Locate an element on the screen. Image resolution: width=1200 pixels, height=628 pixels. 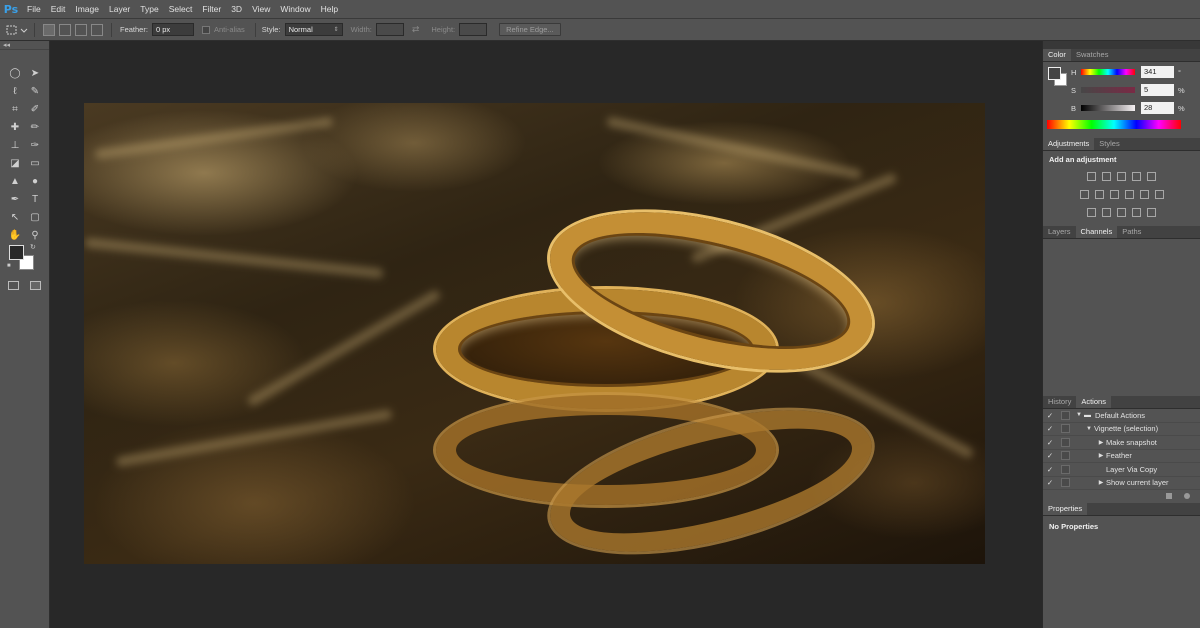
hand-tool-icon: ✋ is located at coordinates (15, 235).